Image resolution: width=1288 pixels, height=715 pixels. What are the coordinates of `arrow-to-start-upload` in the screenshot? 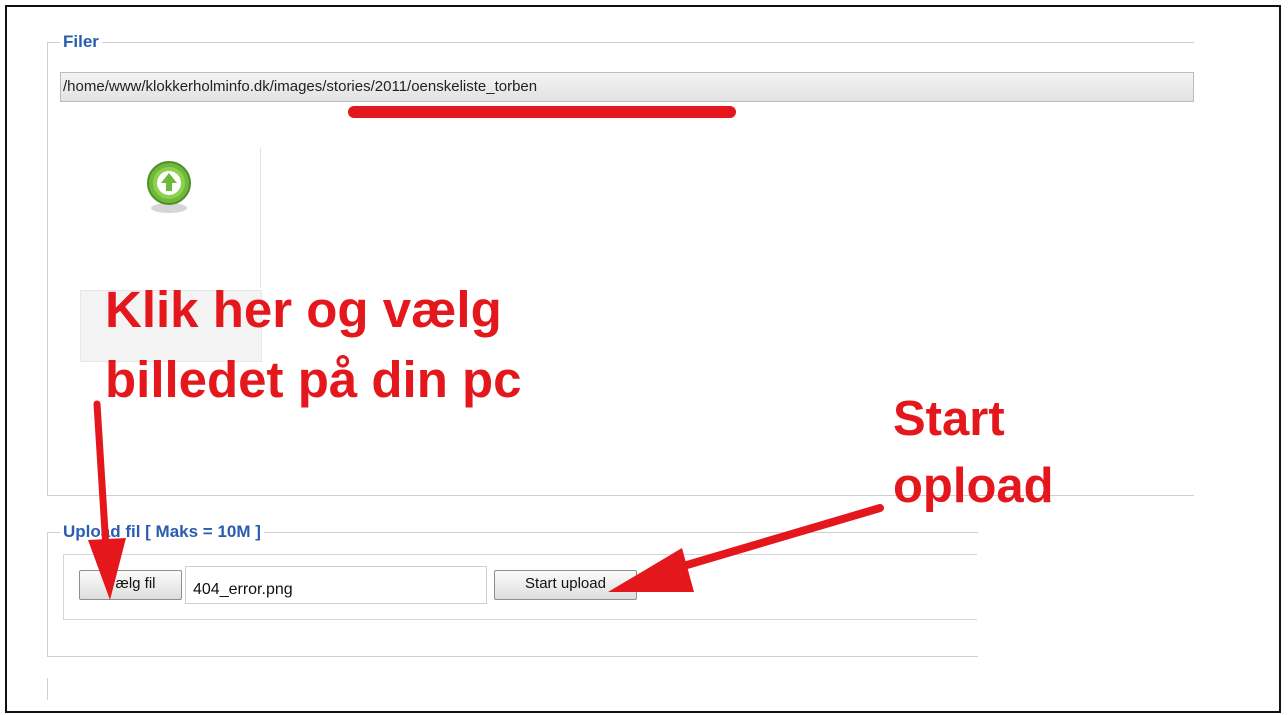 It's located at (775, 539).